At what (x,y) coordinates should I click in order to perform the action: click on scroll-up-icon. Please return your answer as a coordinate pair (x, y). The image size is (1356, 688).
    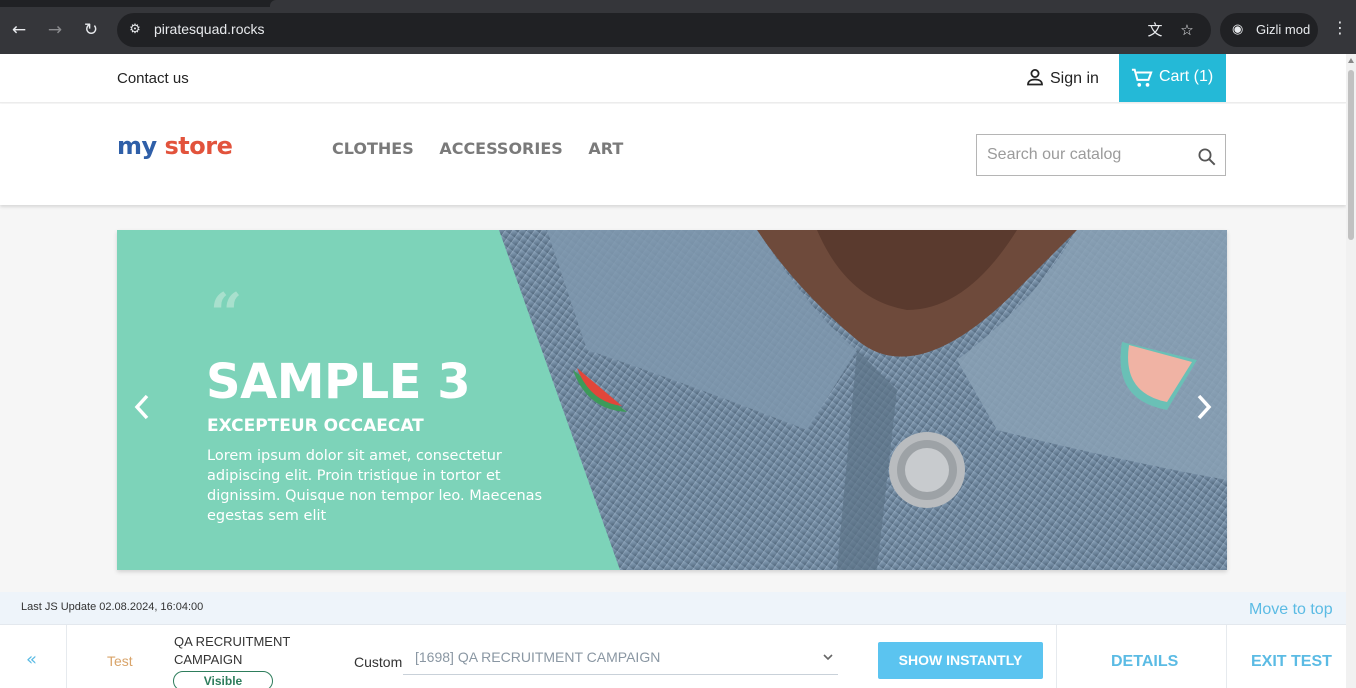
    Looking at the image, I should click on (1351, 60).